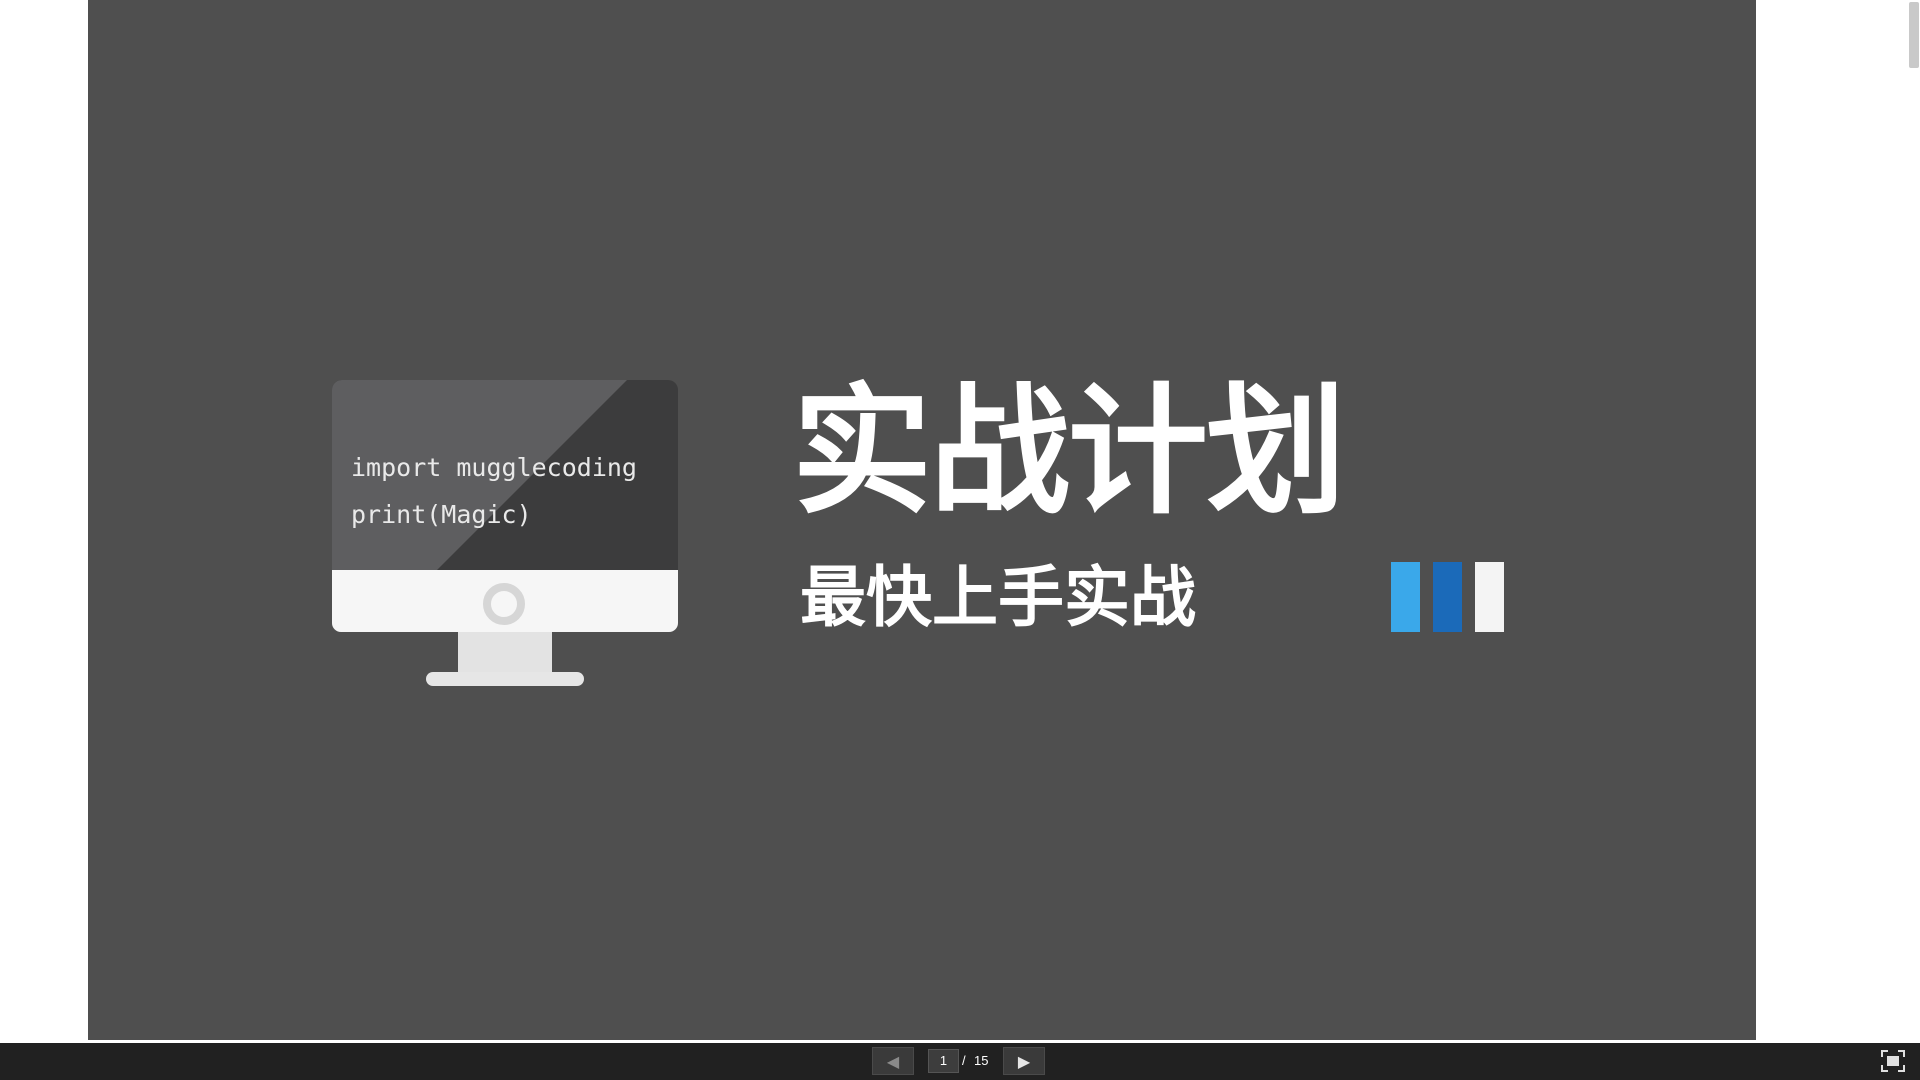 This screenshot has width=1920, height=1080. Describe the element at coordinates (441, 514) in the screenshot. I see `code-line-2: print(Magic)` at that location.